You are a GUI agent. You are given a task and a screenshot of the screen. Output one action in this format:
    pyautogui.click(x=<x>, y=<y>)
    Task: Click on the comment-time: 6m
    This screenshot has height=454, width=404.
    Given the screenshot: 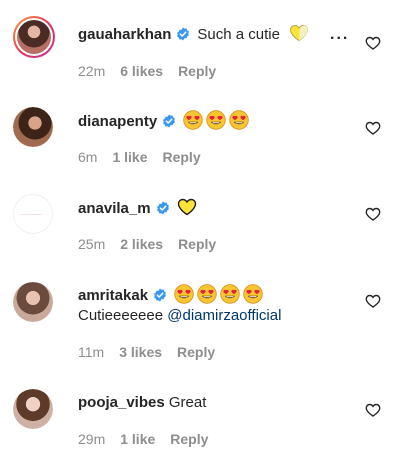 What is the action you would take?
    pyautogui.click(x=88, y=157)
    